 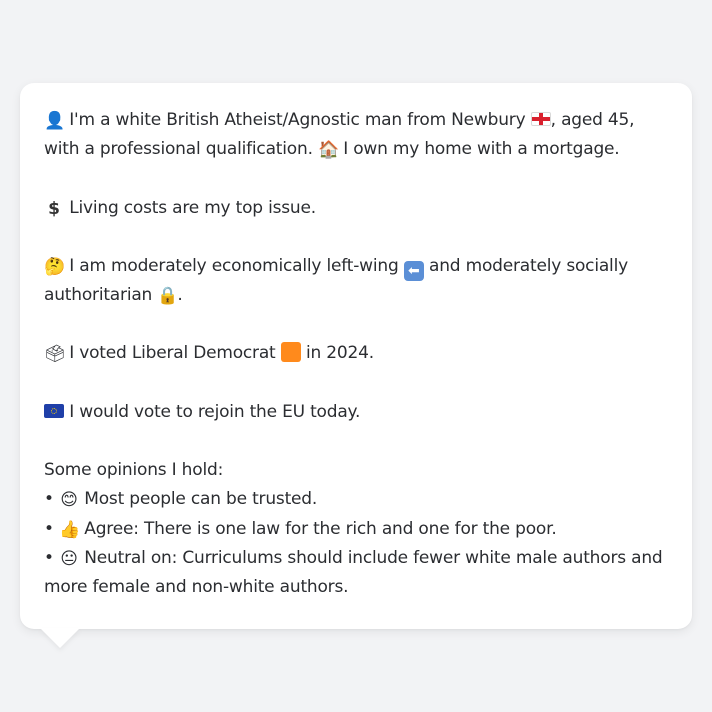 What do you see at coordinates (234, 265) in the screenshot?
I see `political-text-a: I am moderately economically left-wing` at bounding box center [234, 265].